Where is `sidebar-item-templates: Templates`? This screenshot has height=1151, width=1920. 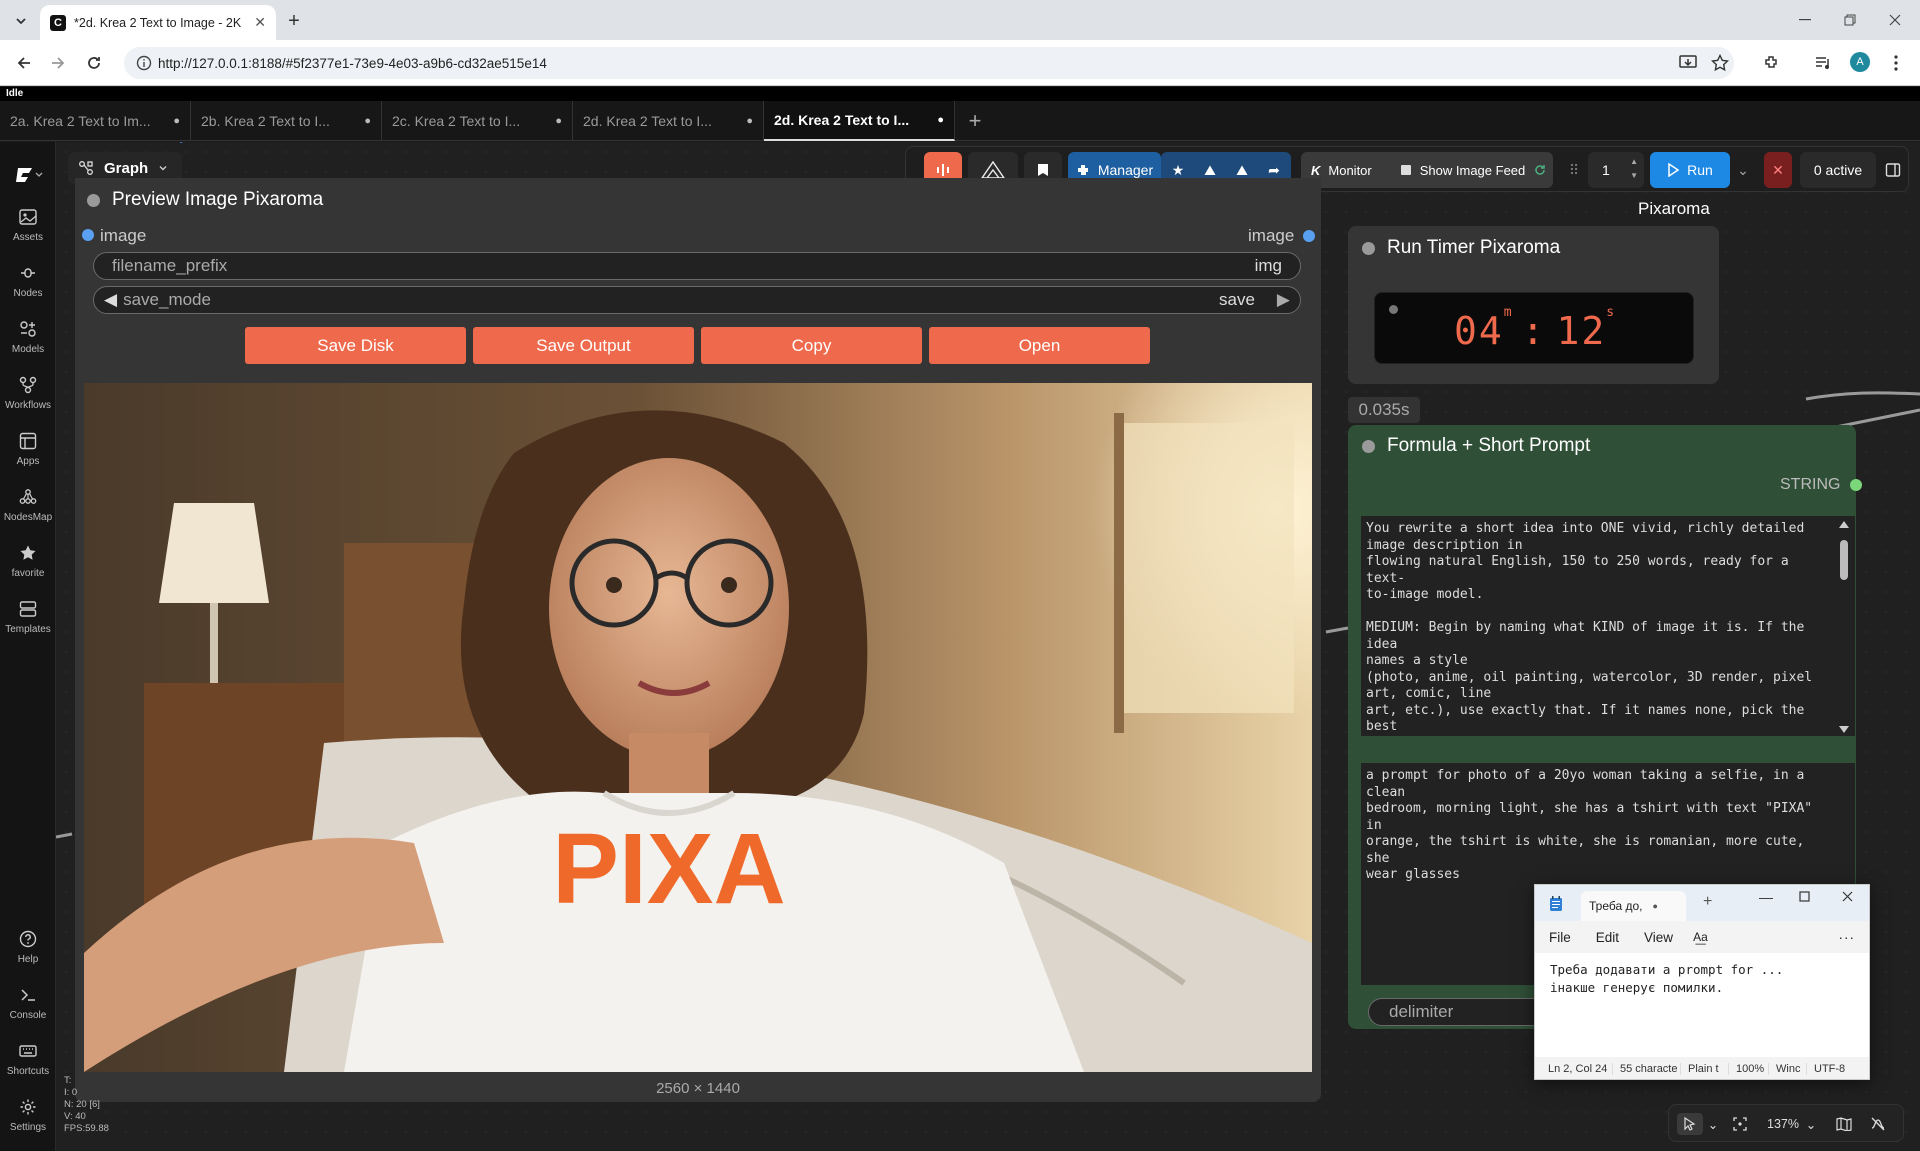
sidebar-item-templates: Templates is located at coordinates (28, 616).